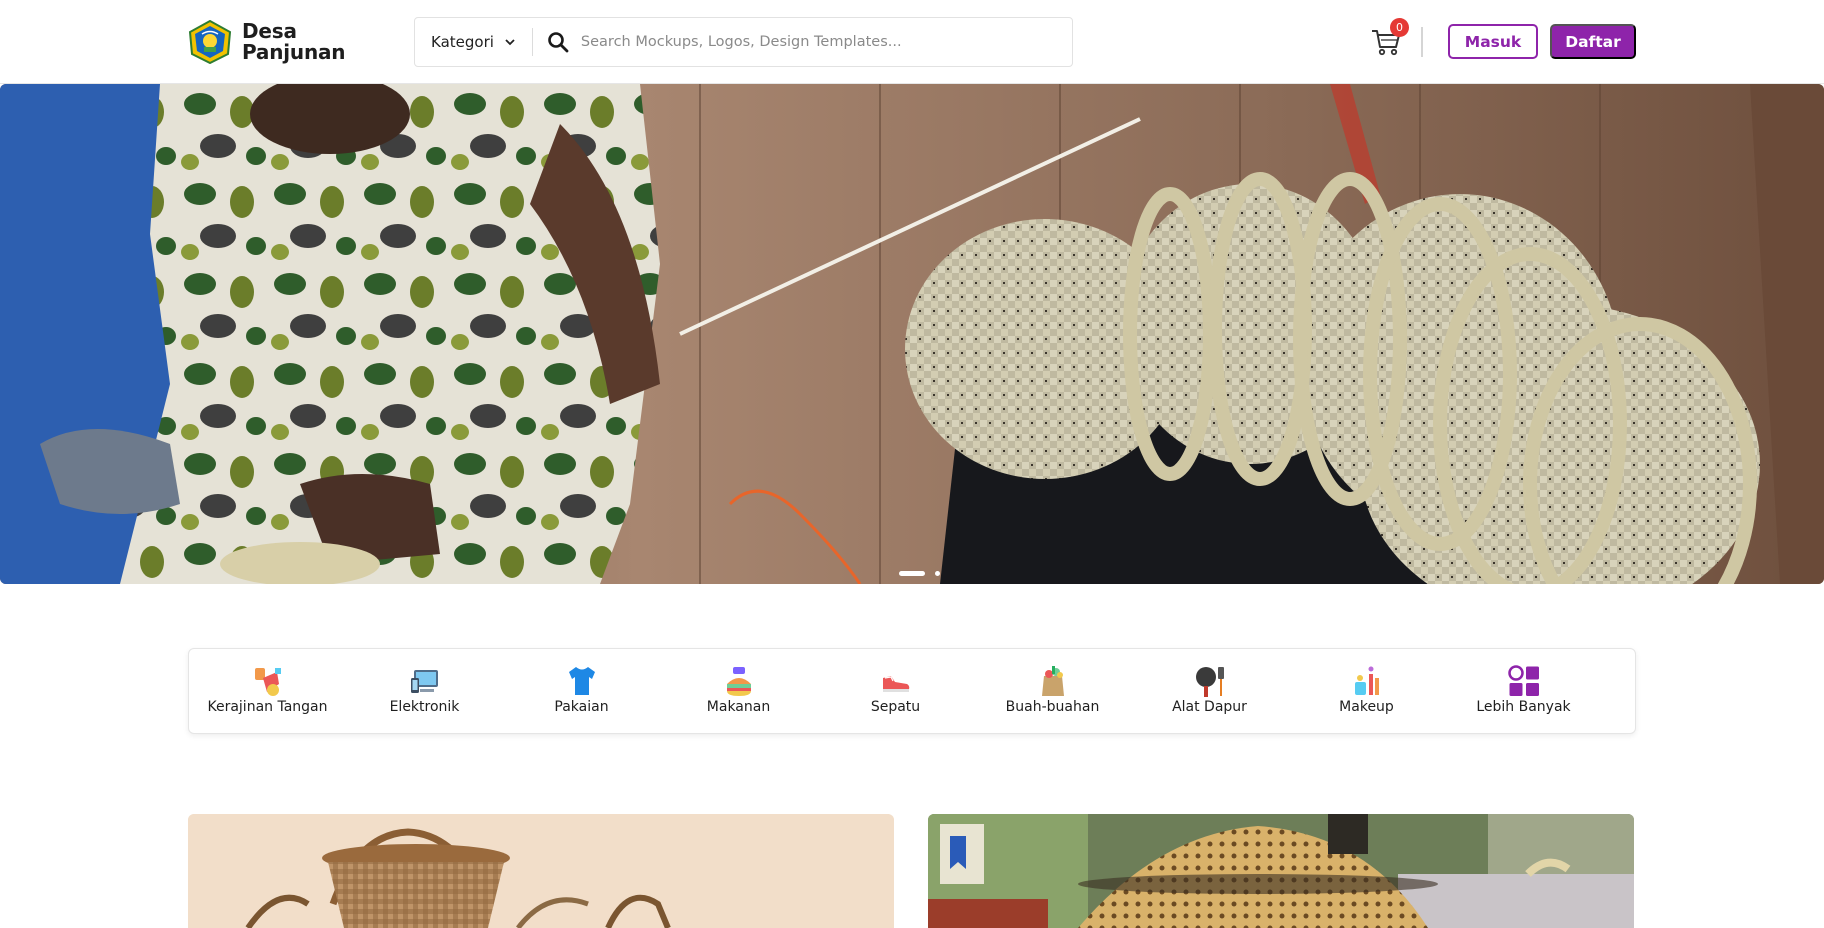 This screenshot has width=1824, height=928. Describe the element at coordinates (1523, 707) in the screenshot. I see `category-label: Lebih Banyak` at that location.